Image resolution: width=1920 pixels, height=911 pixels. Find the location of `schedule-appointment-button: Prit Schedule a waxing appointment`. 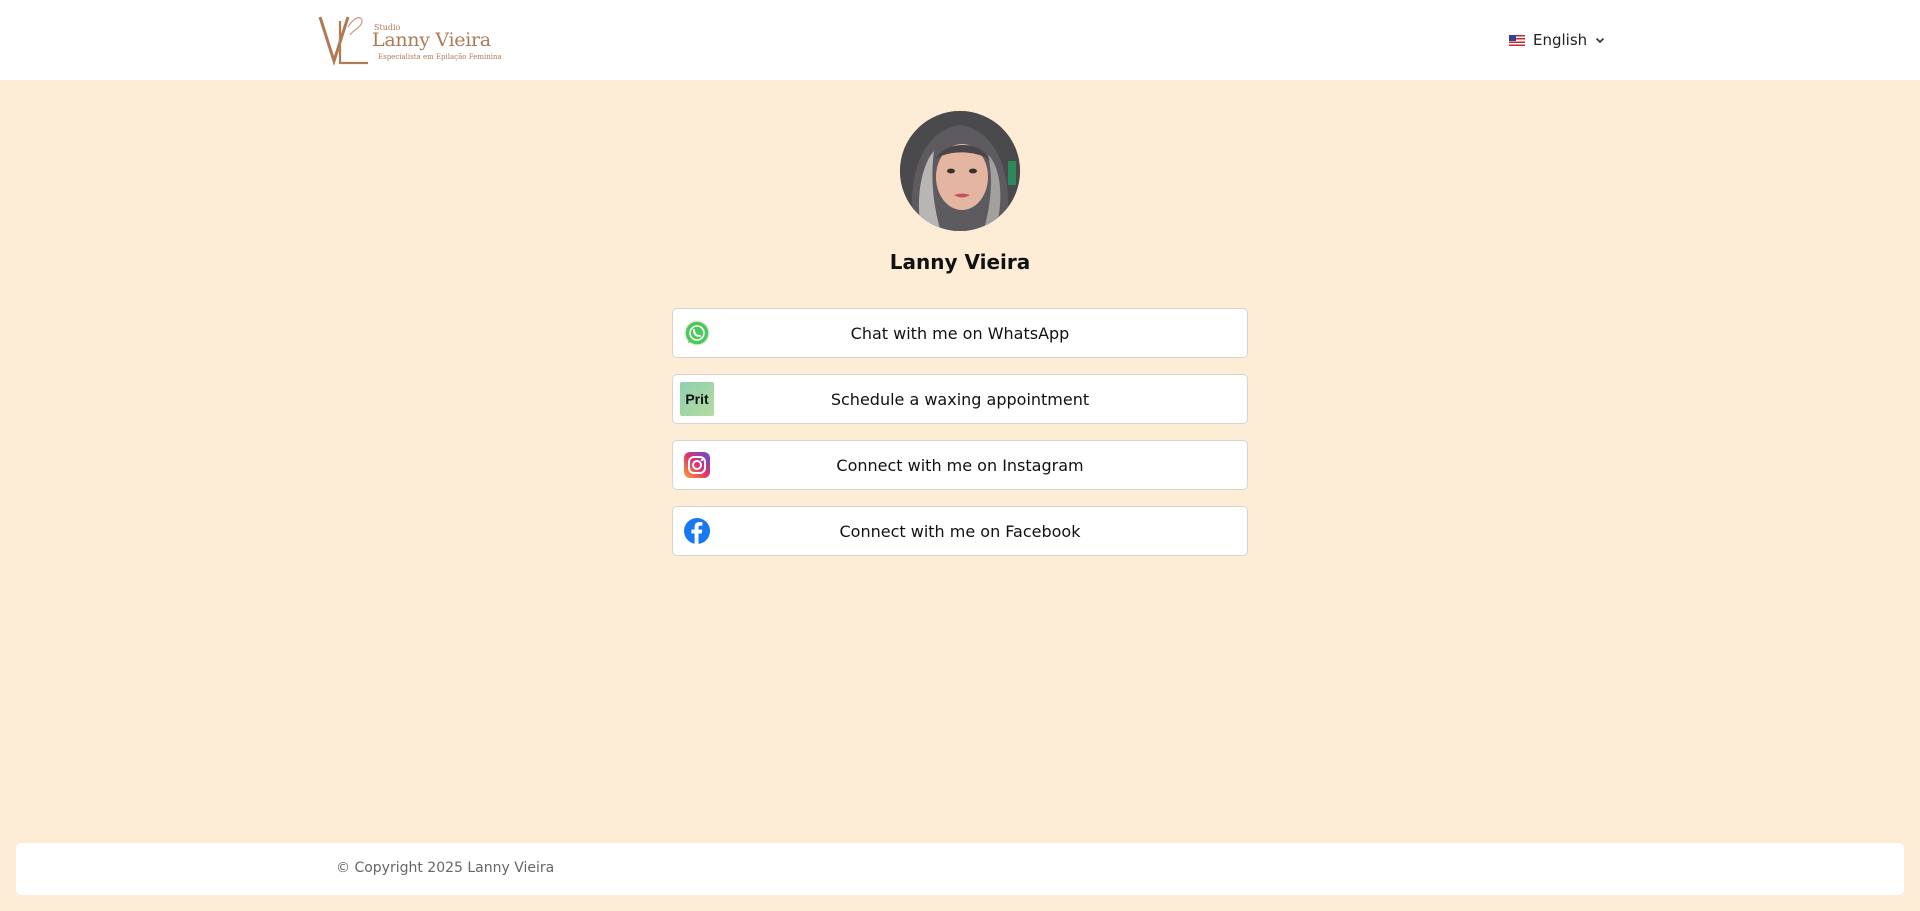

schedule-appointment-button: Prit Schedule a waxing appointment is located at coordinates (960, 399).